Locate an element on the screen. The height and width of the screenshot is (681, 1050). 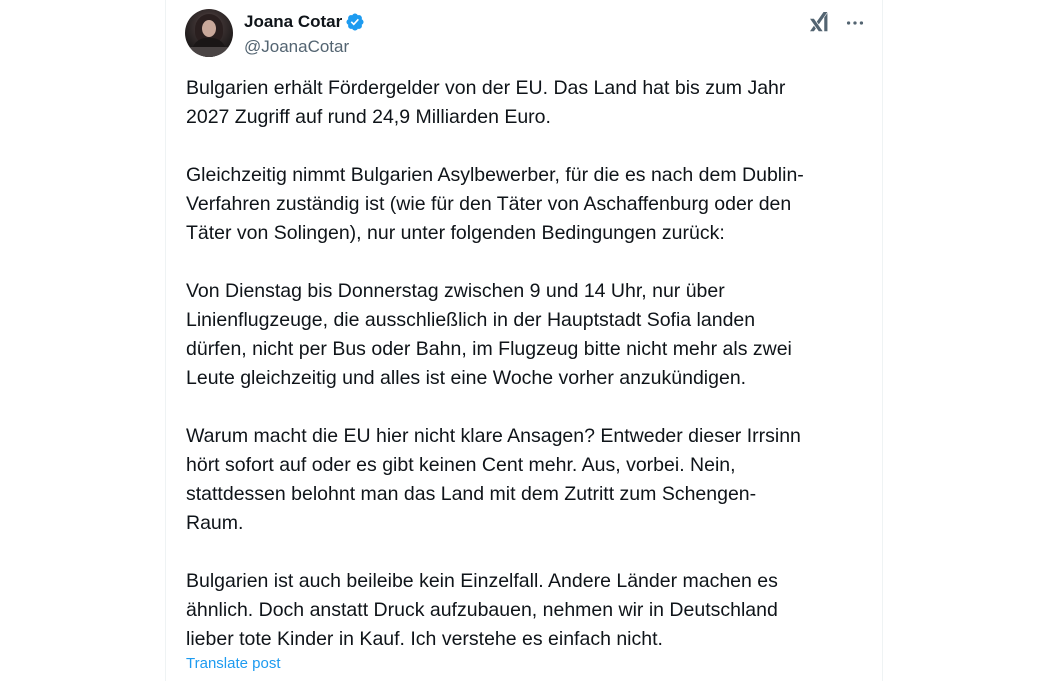
author-name-row: Joana Cotar is located at coordinates (304, 22).